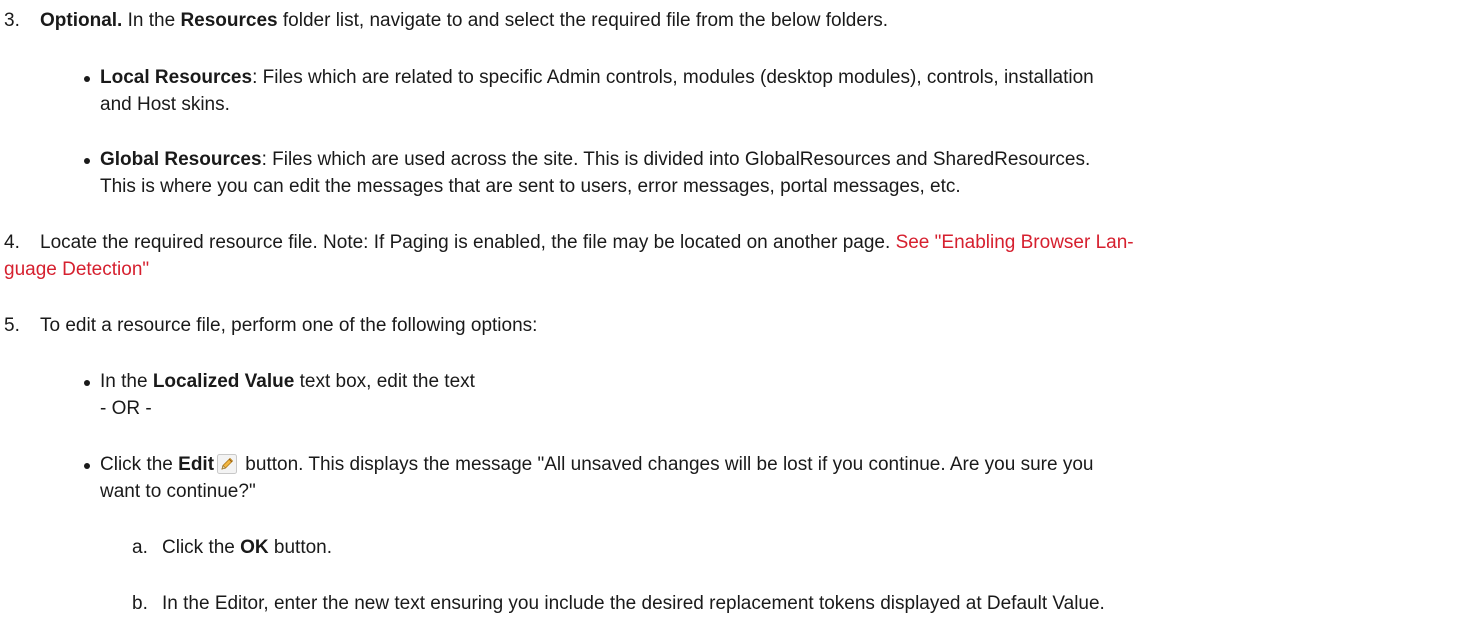 This screenshot has width=1472, height=617. What do you see at coordinates (384, 381) in the screenshot?
I see `bullet-text: text box, edit the text` at bounding box center [384, 381].